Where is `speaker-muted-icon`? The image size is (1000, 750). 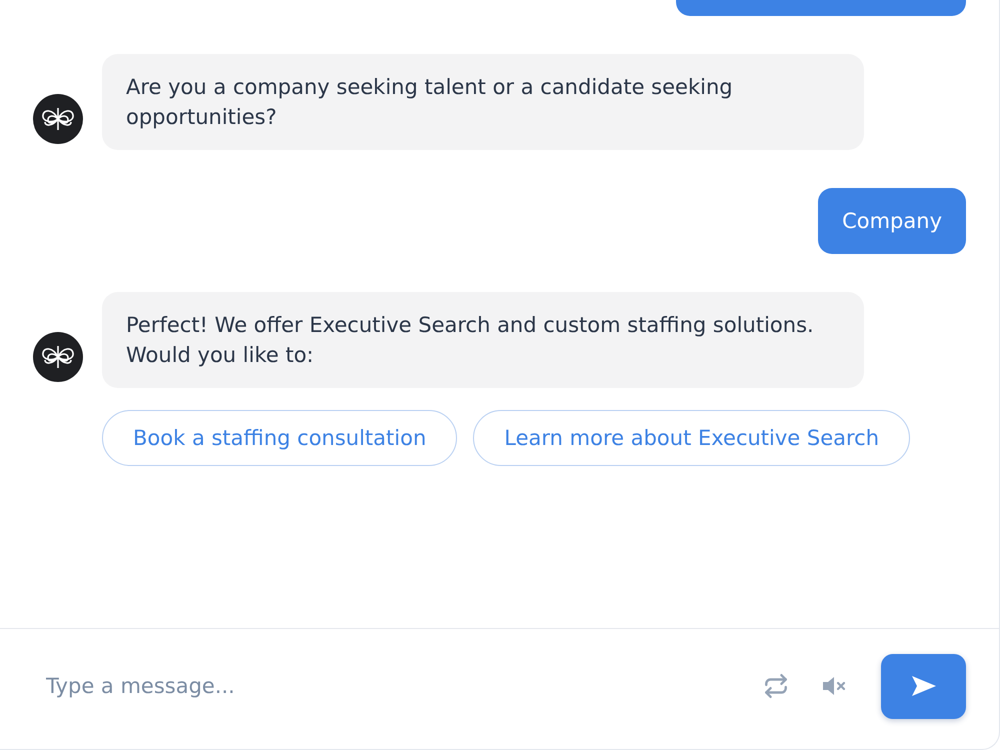 speaker-muted-icon is located at coordinates (834, 686).